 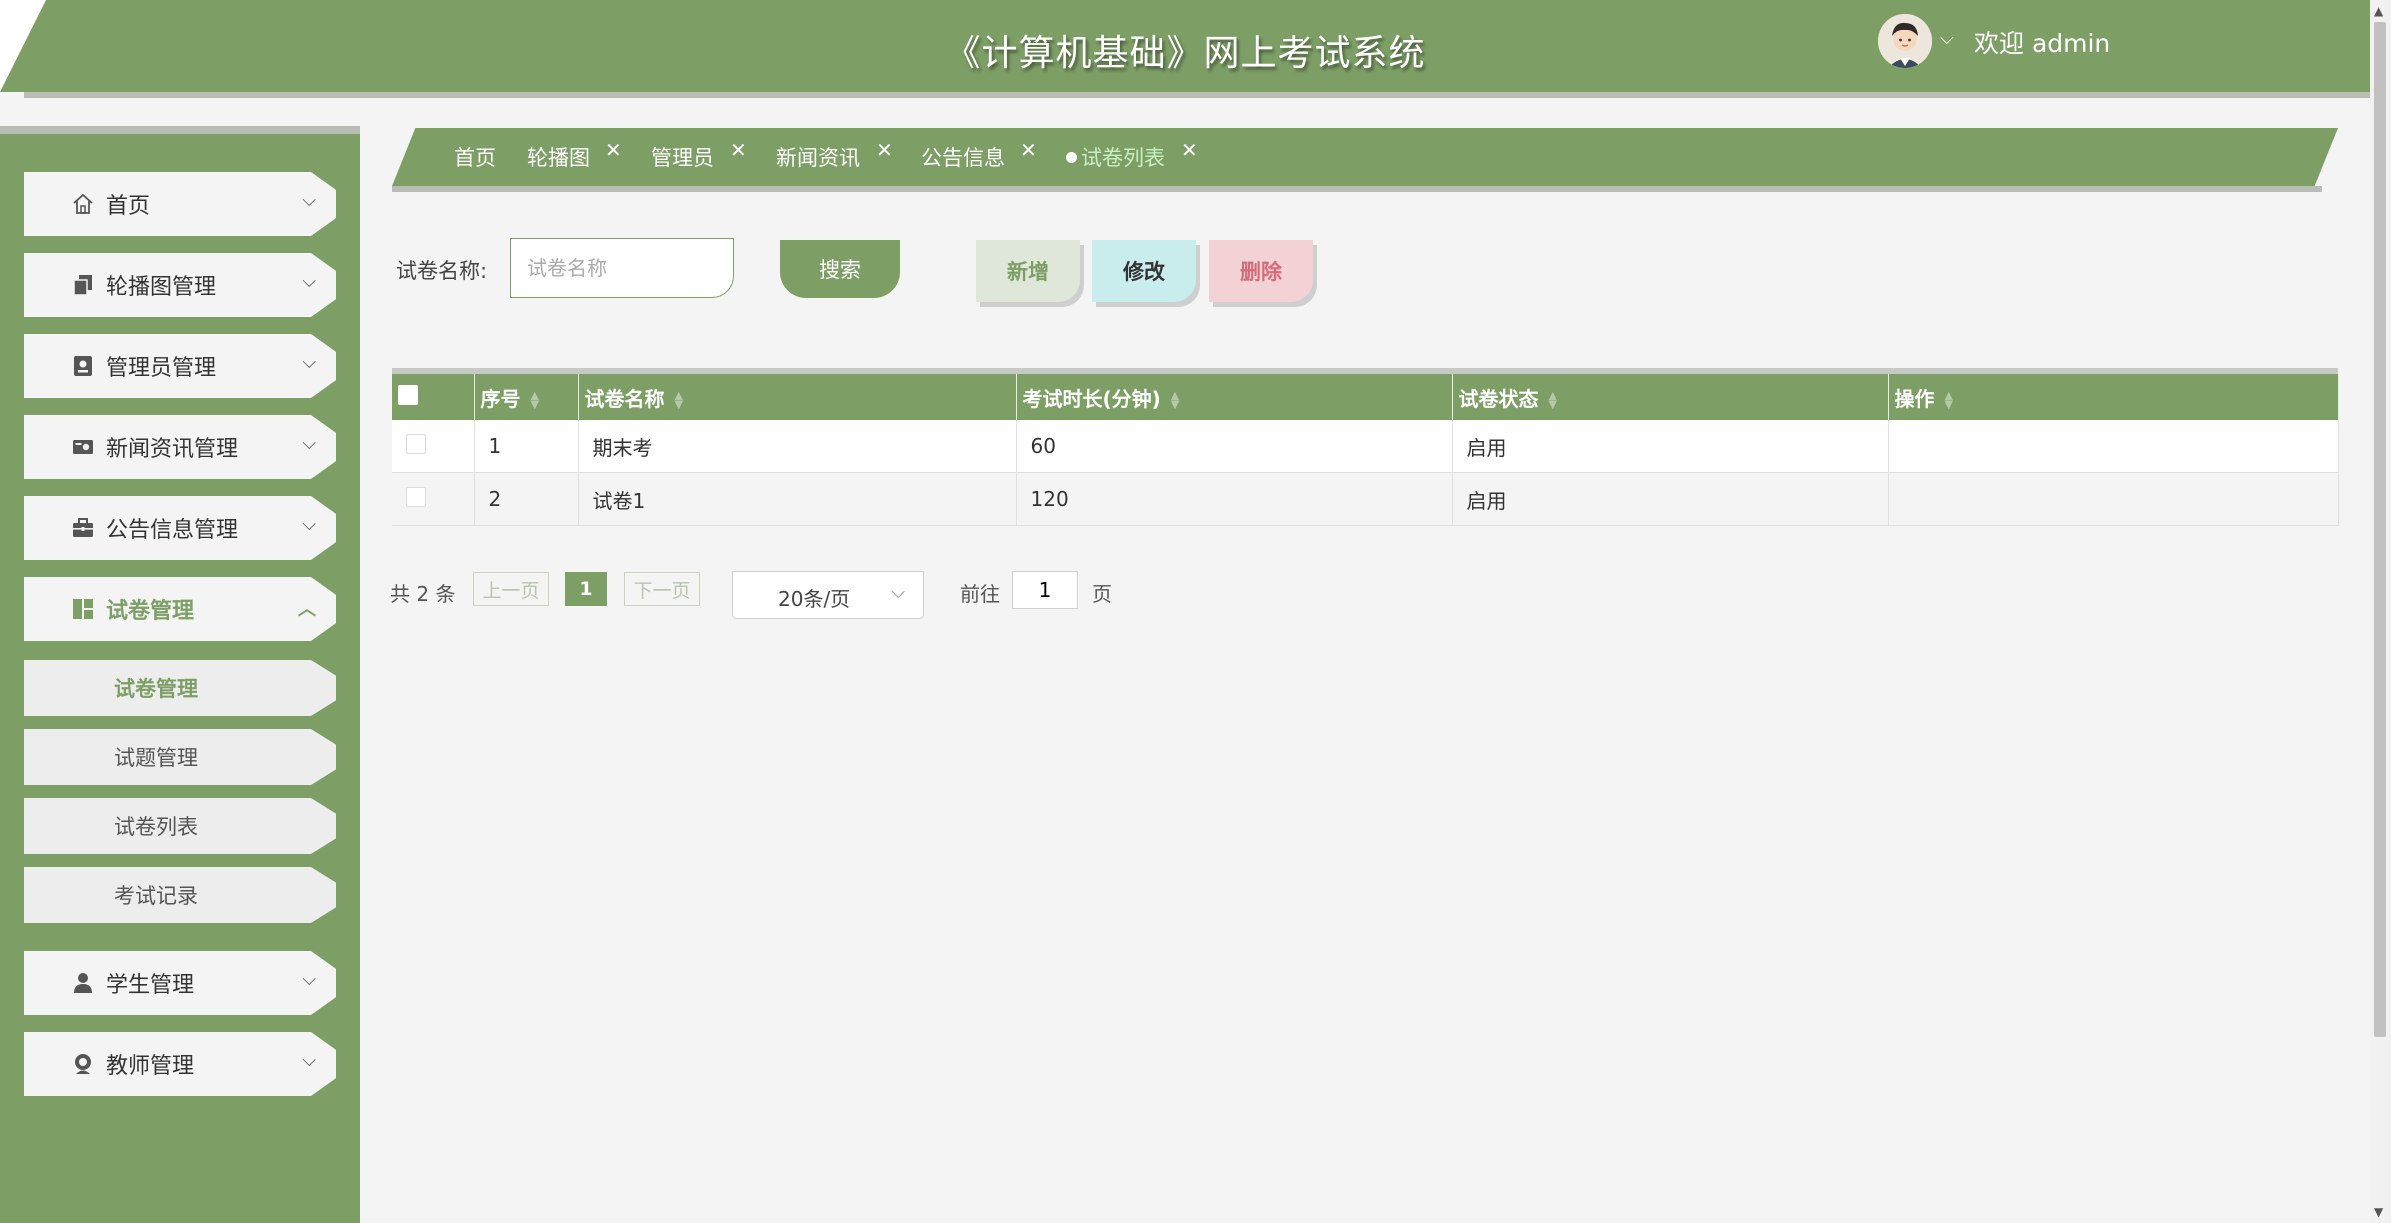 I want to click on cell-index: 1, so click(x=526, y=446).